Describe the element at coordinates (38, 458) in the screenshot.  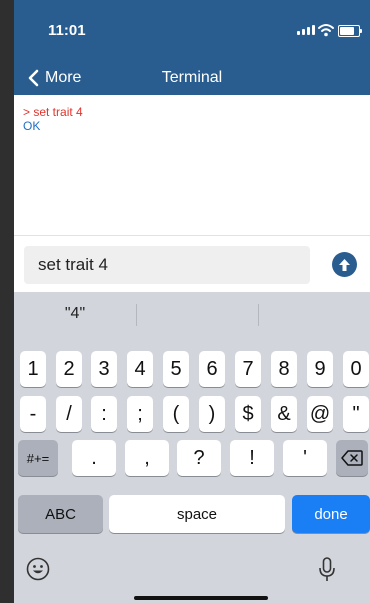
I see `key-more-symbols: #+=` at that location.